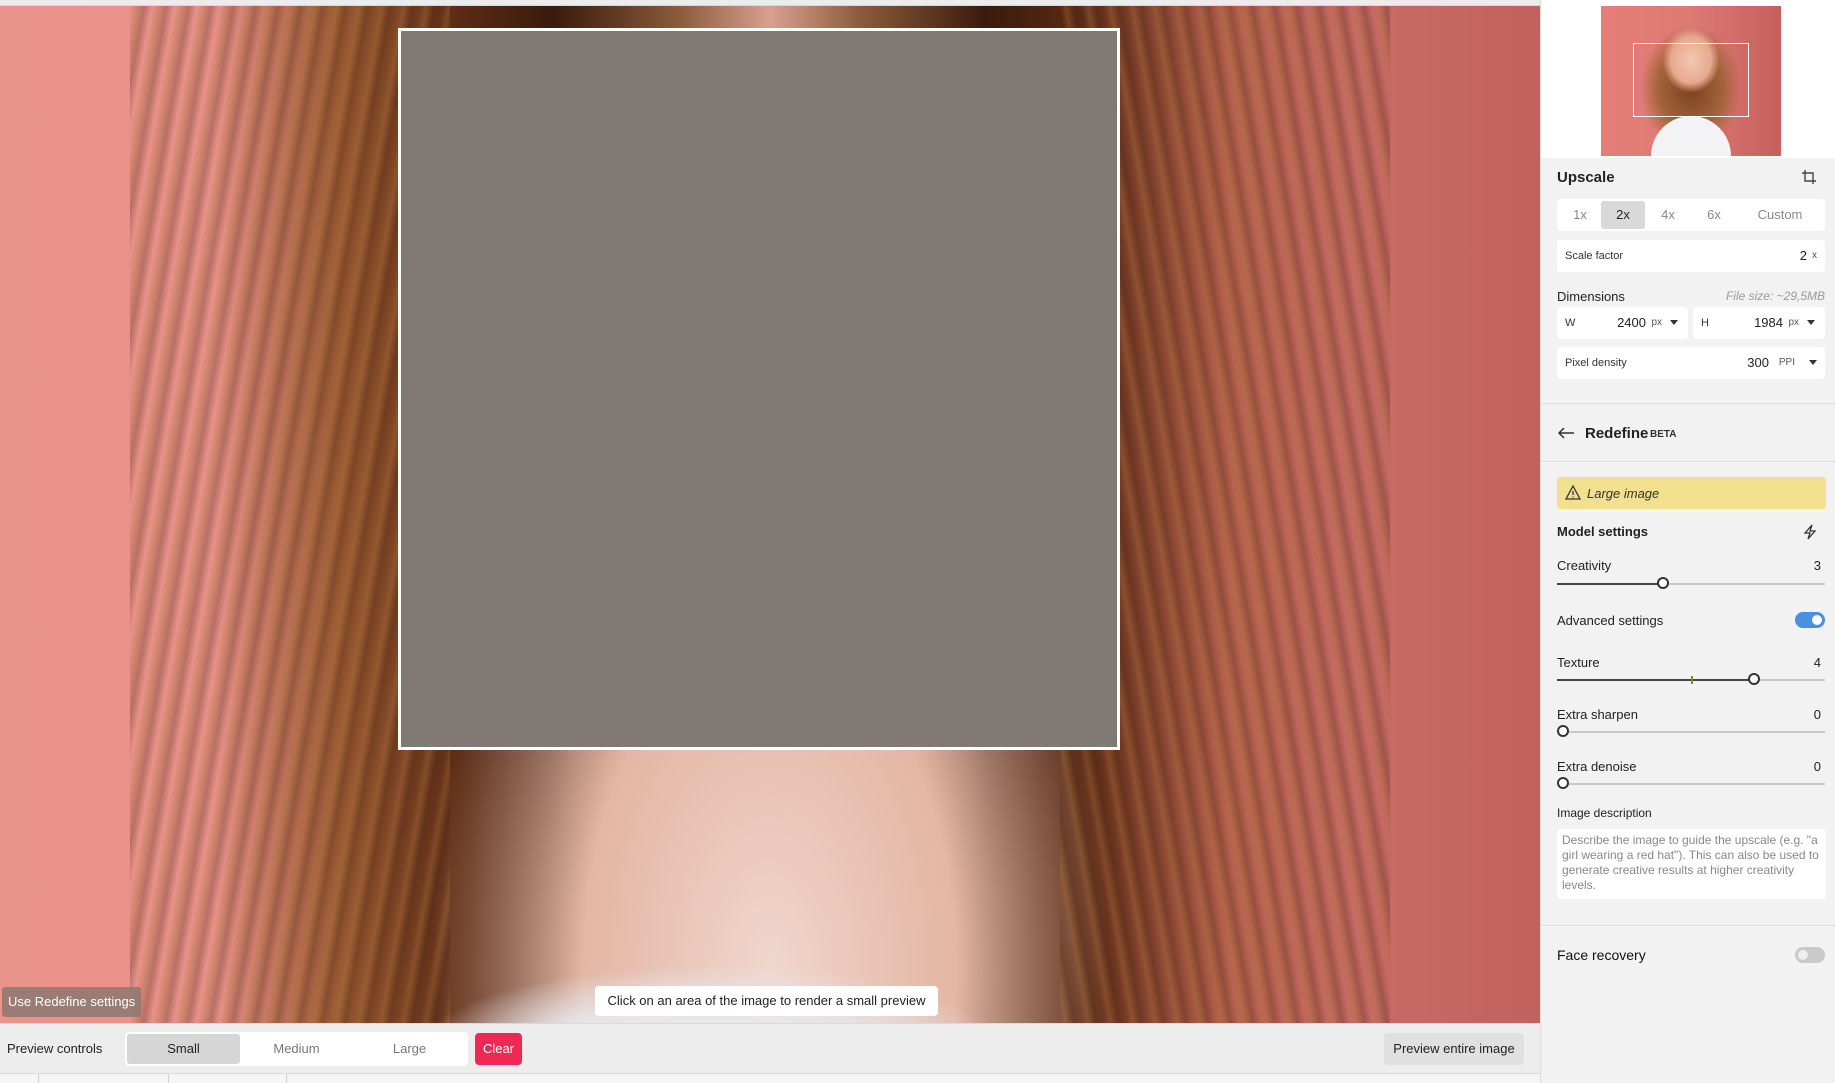  Describe the element at coordinates (1656, 680) in the screenshot. I see `texture-slider-fill` at that location.